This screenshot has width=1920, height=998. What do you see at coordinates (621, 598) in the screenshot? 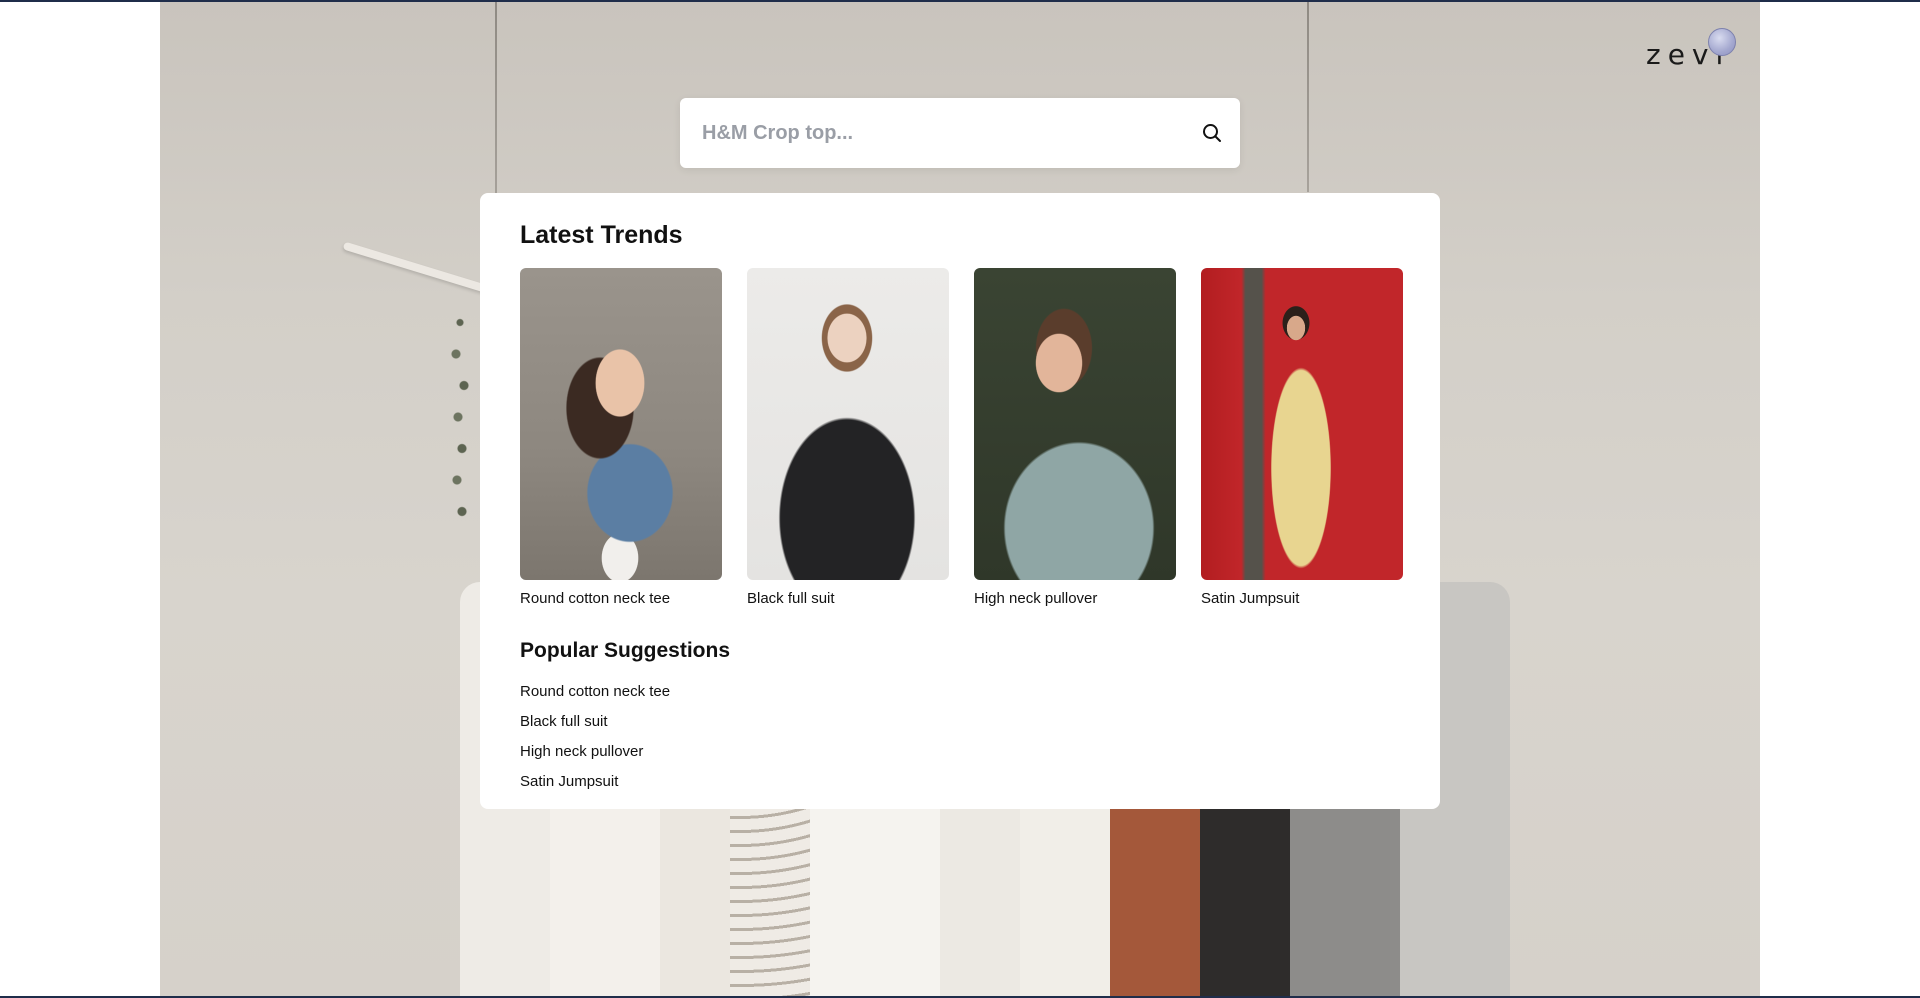
I see `trend-label: Round cotton neck tee` at bounding box center [621, 598].